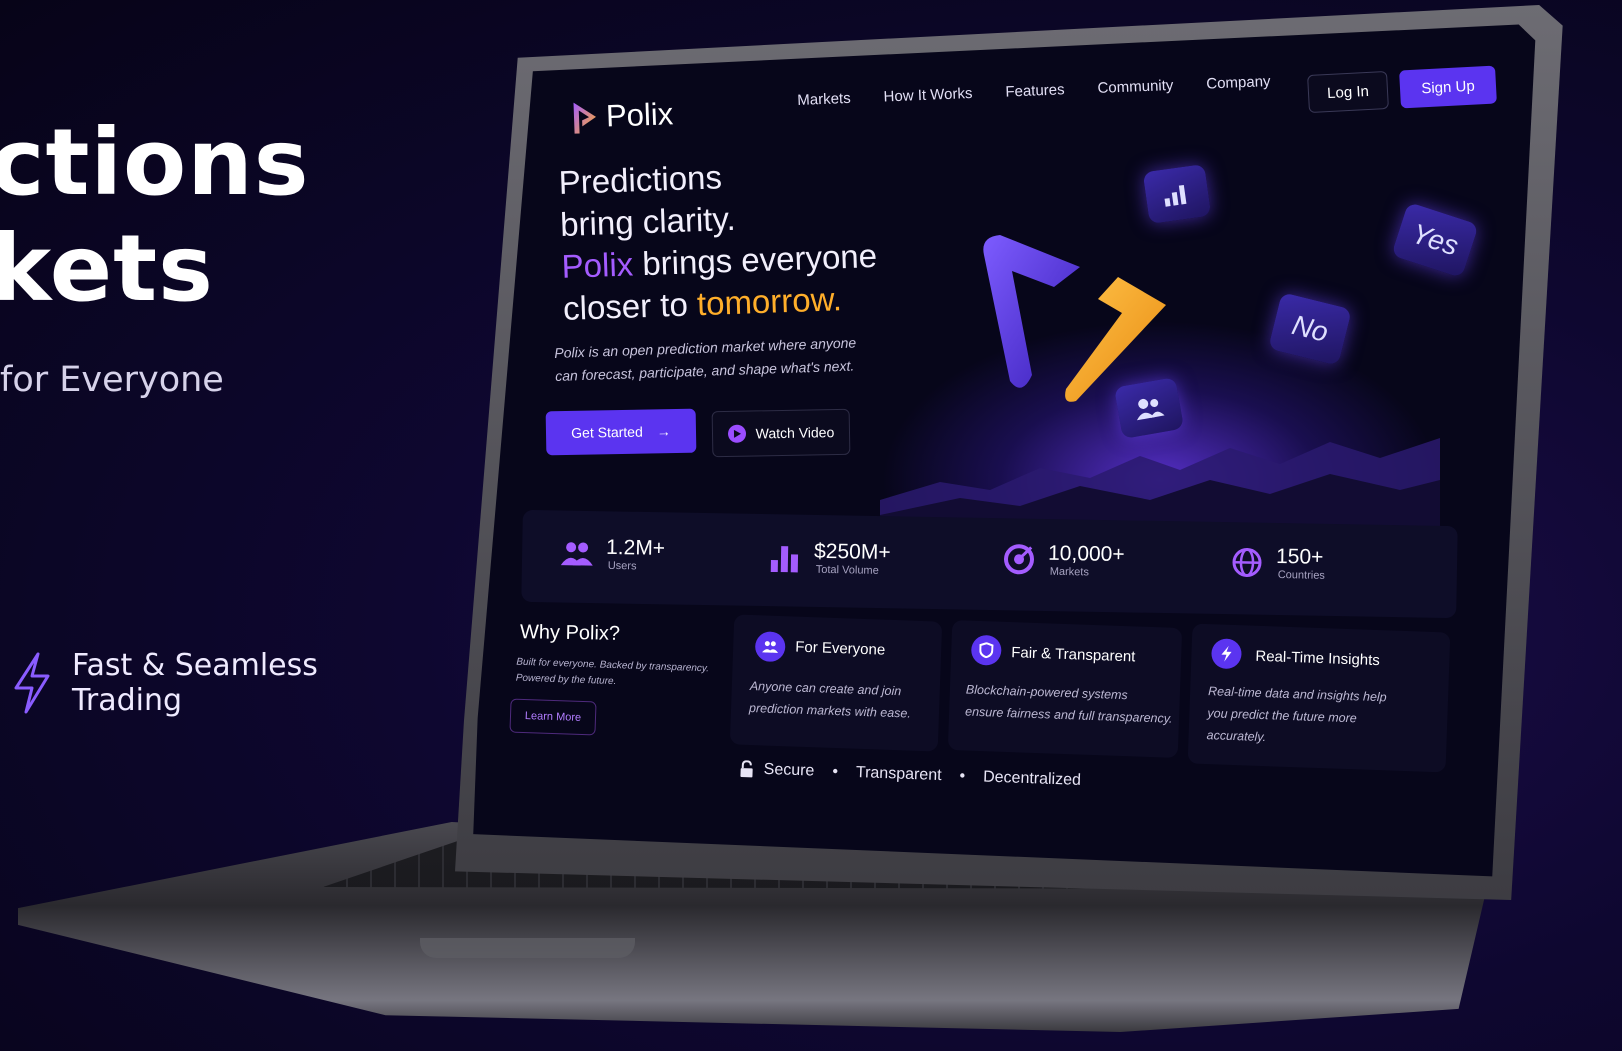 The width and height of the screenshot is (1622, 1051). What do you see at coordinates (527, 948) in the screenshot?
I see `laptop-notch` at bounding box center [527, 948].